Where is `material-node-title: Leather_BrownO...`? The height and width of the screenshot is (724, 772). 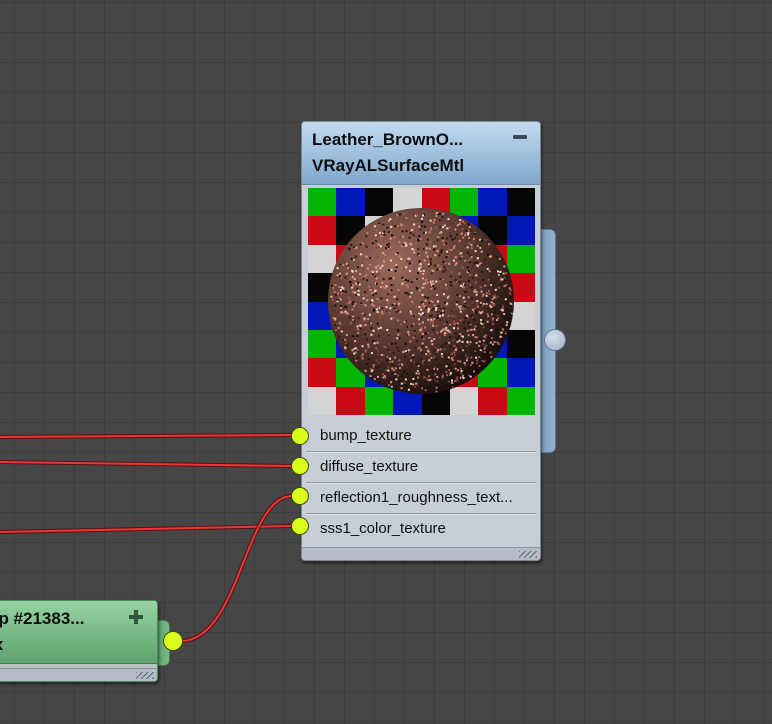
material-node-title: Leather_BrownO... is located at coordinates (388, 139).